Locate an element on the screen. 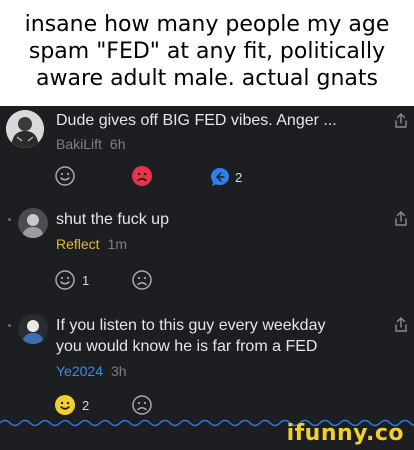 This screenshot has width=414, height=450. reply-count: 2 is located at coordinates (239, 177).